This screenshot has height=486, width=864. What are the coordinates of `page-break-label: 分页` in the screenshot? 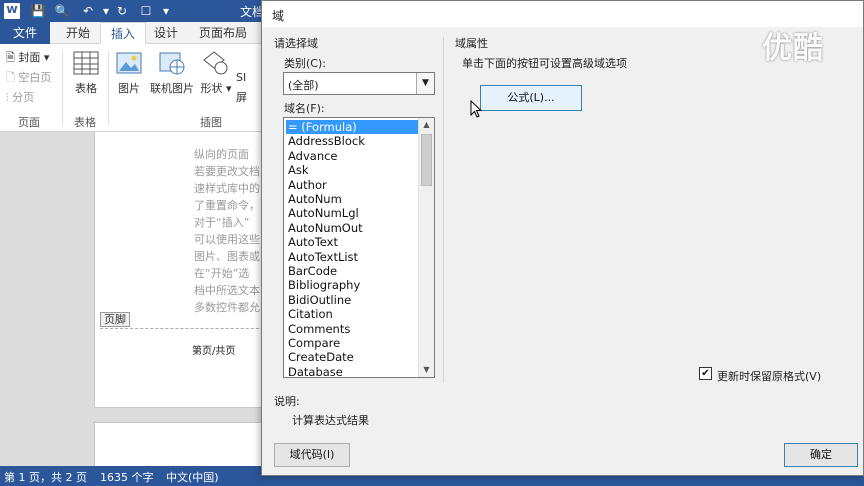 It's located at (23, 97).